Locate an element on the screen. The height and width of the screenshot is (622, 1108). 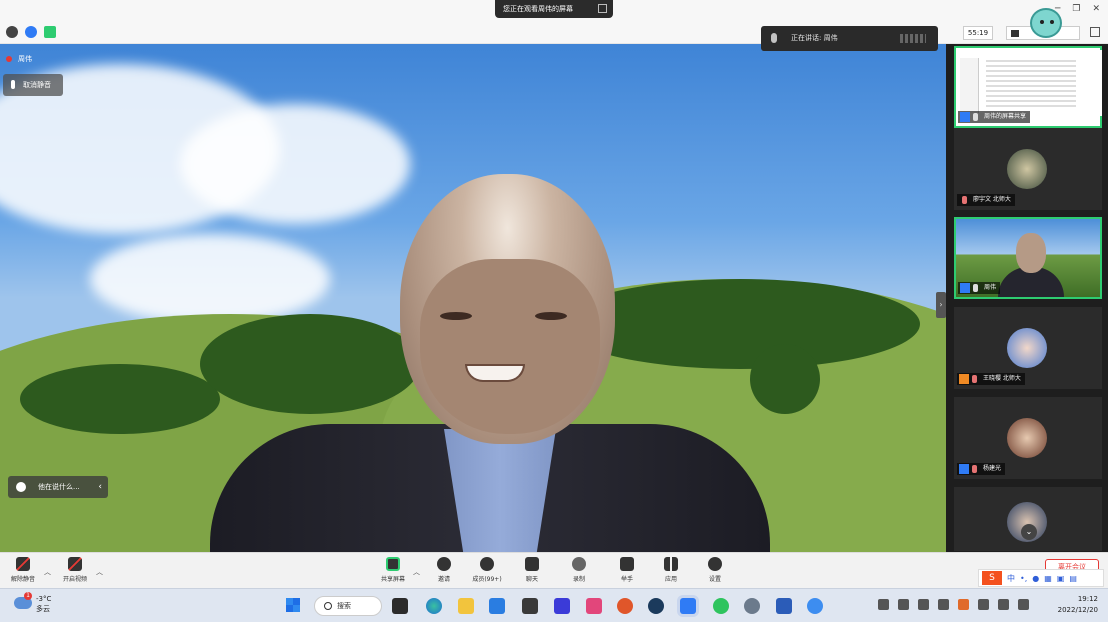
start-video-label: 开启视频 is located at coordinates (74, 579).